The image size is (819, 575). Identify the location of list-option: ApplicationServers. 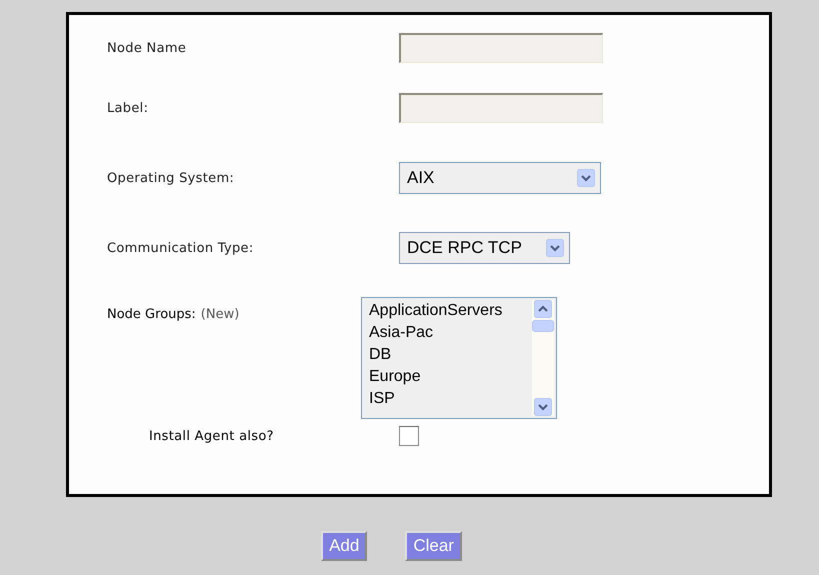
(450, 311).